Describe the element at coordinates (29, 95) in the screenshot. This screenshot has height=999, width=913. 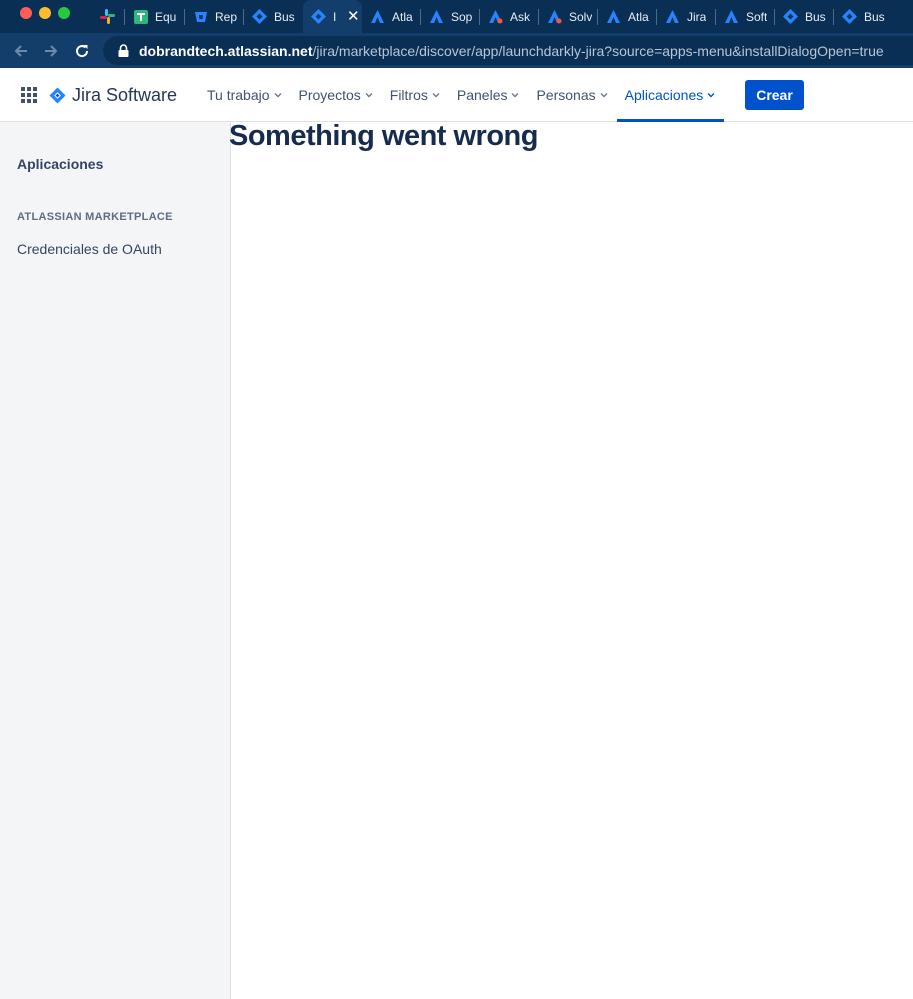
I see `app-switcher-grid-icon` at that location.